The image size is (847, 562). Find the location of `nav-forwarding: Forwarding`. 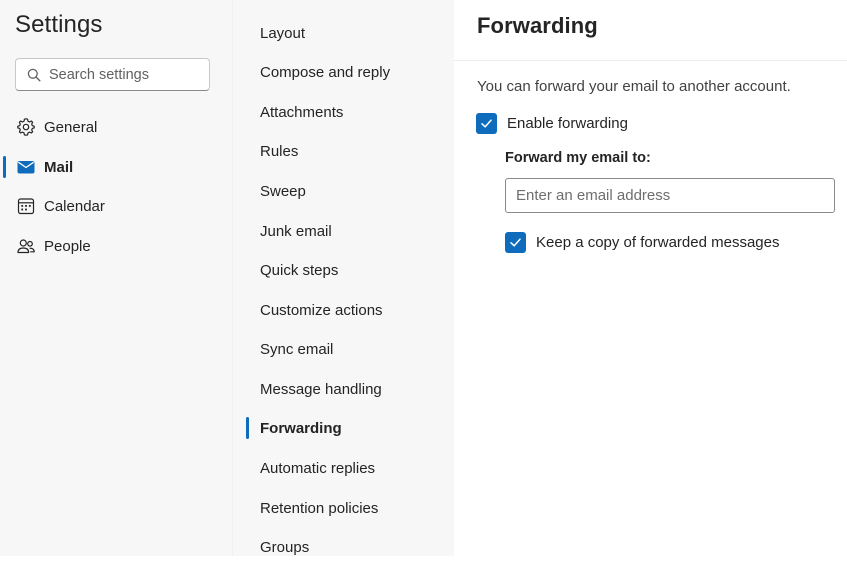

nav-forwarding: Forwarding is located at coordinates (301, 428).